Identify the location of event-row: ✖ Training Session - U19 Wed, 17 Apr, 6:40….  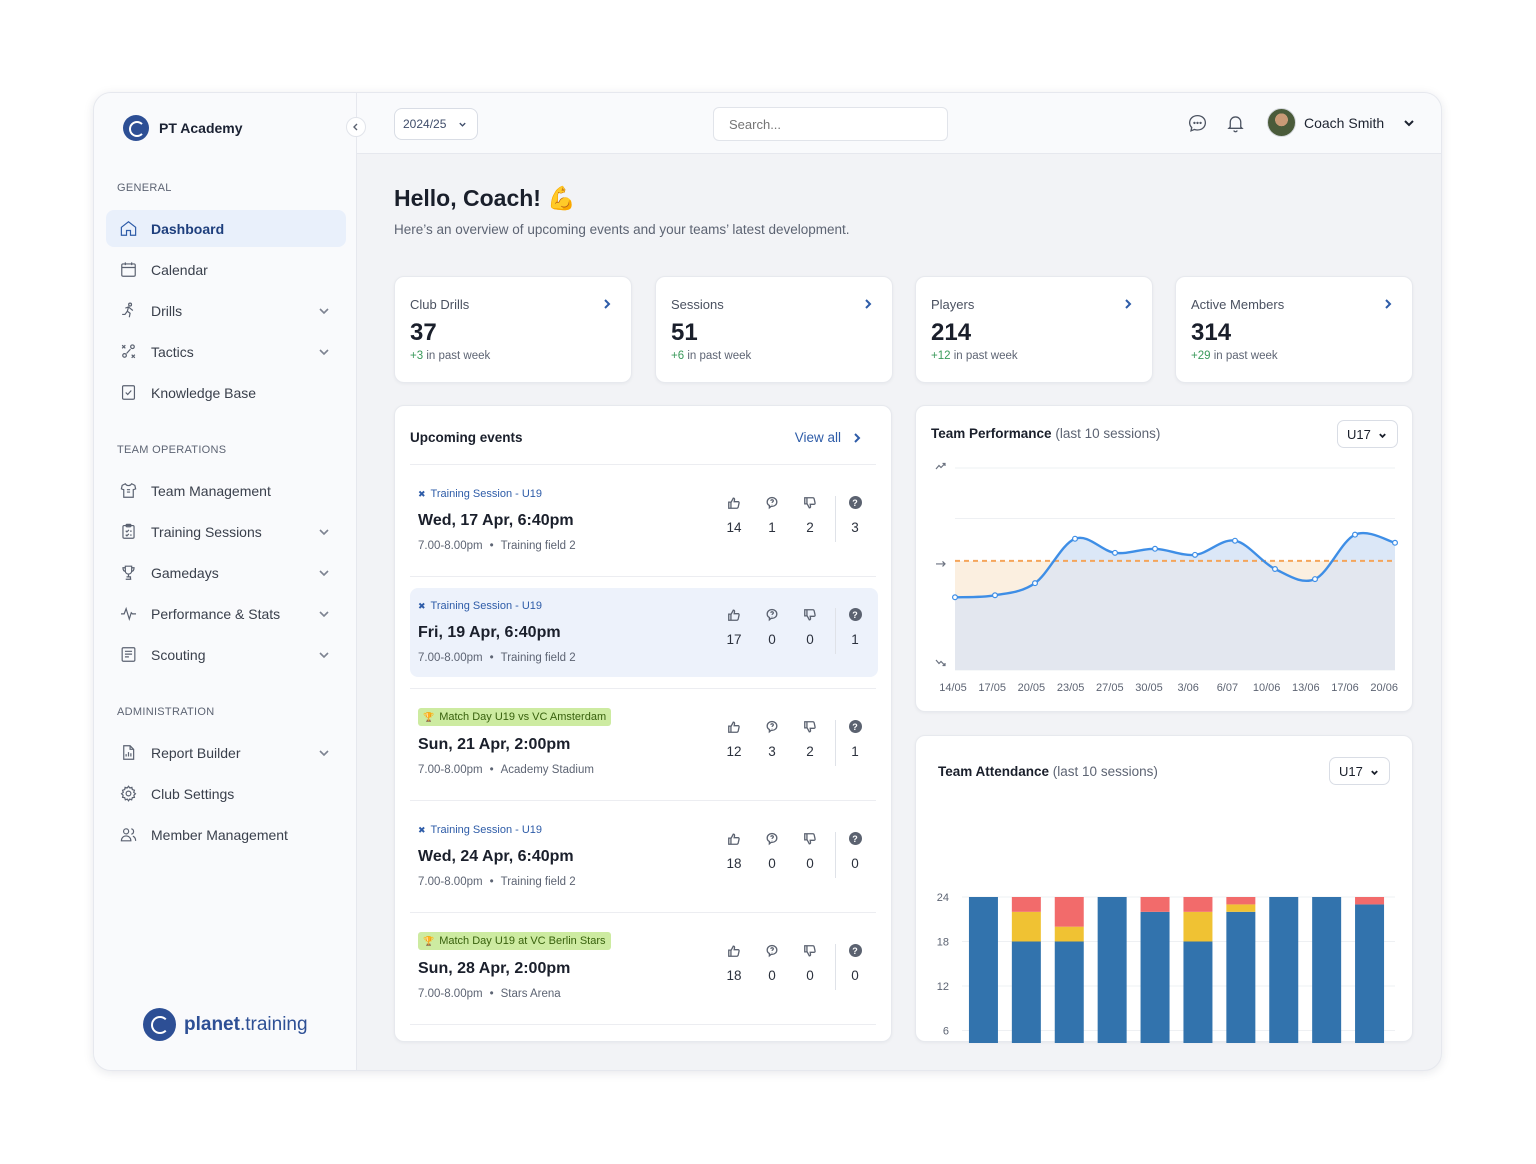
(644, 520).